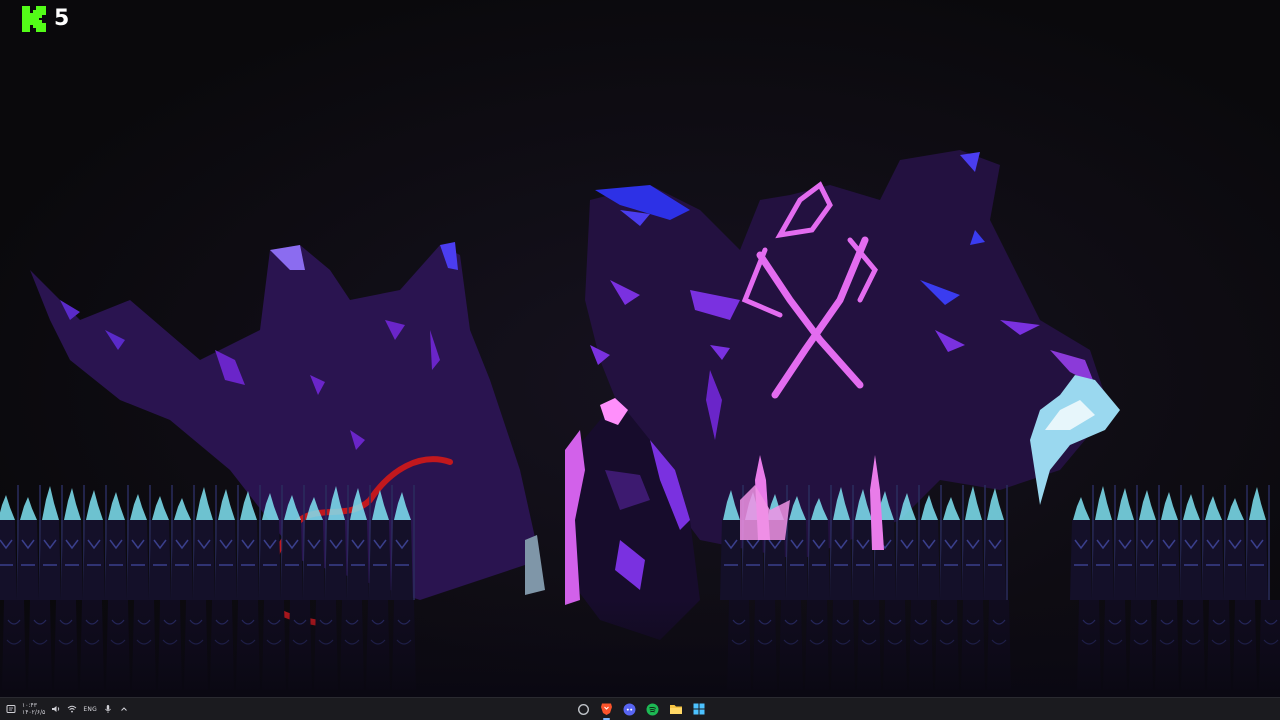  I want to click on volume-icon, so click(56, 709).